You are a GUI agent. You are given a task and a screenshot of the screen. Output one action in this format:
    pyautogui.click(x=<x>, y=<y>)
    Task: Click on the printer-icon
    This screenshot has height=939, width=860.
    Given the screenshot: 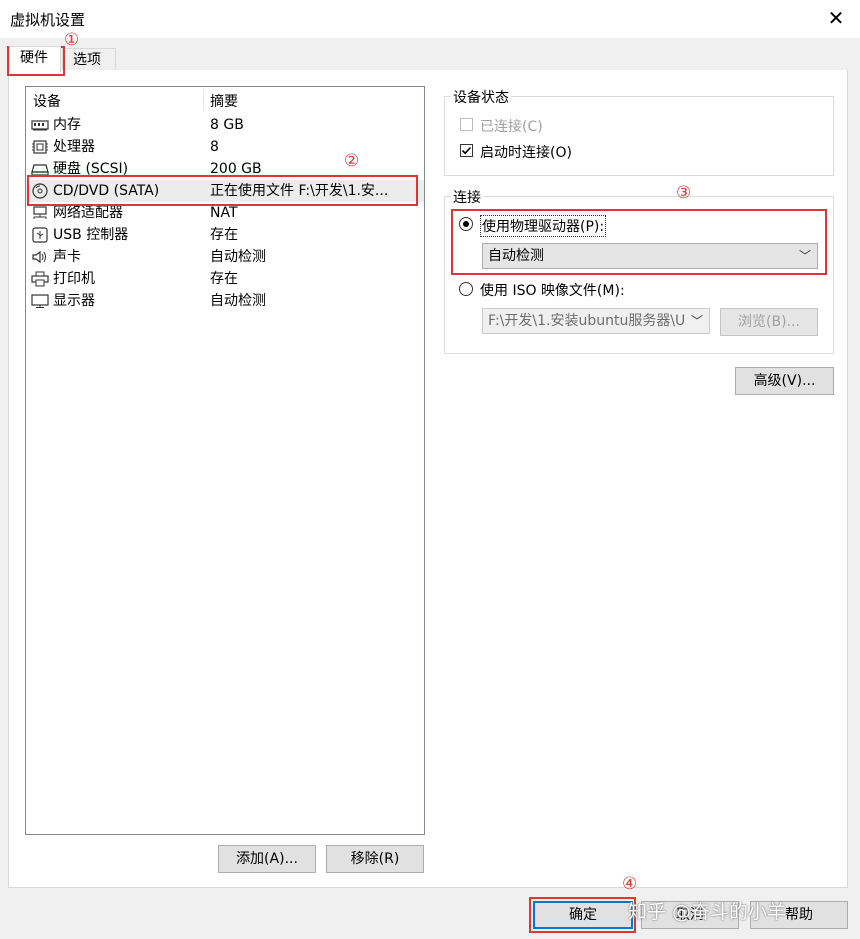 What is the action you would take?
    pyautogui.click(x=40, y=279)
    